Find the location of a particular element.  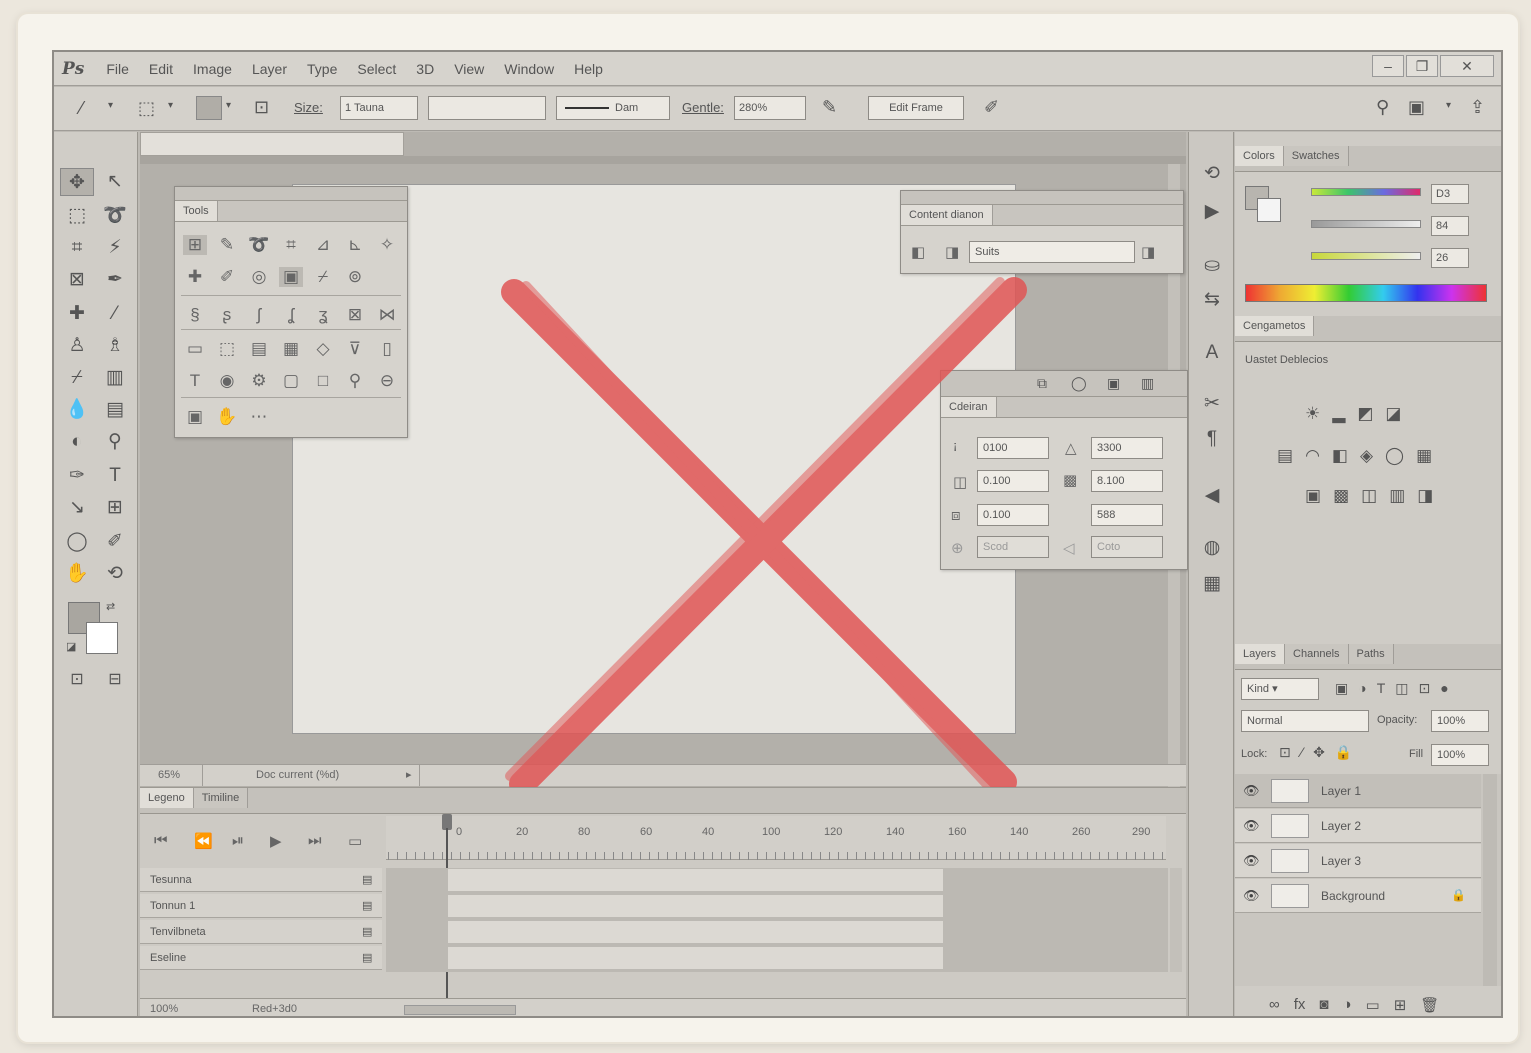

actions-play-icon: ▶ is located at coordinates (1212, 211).